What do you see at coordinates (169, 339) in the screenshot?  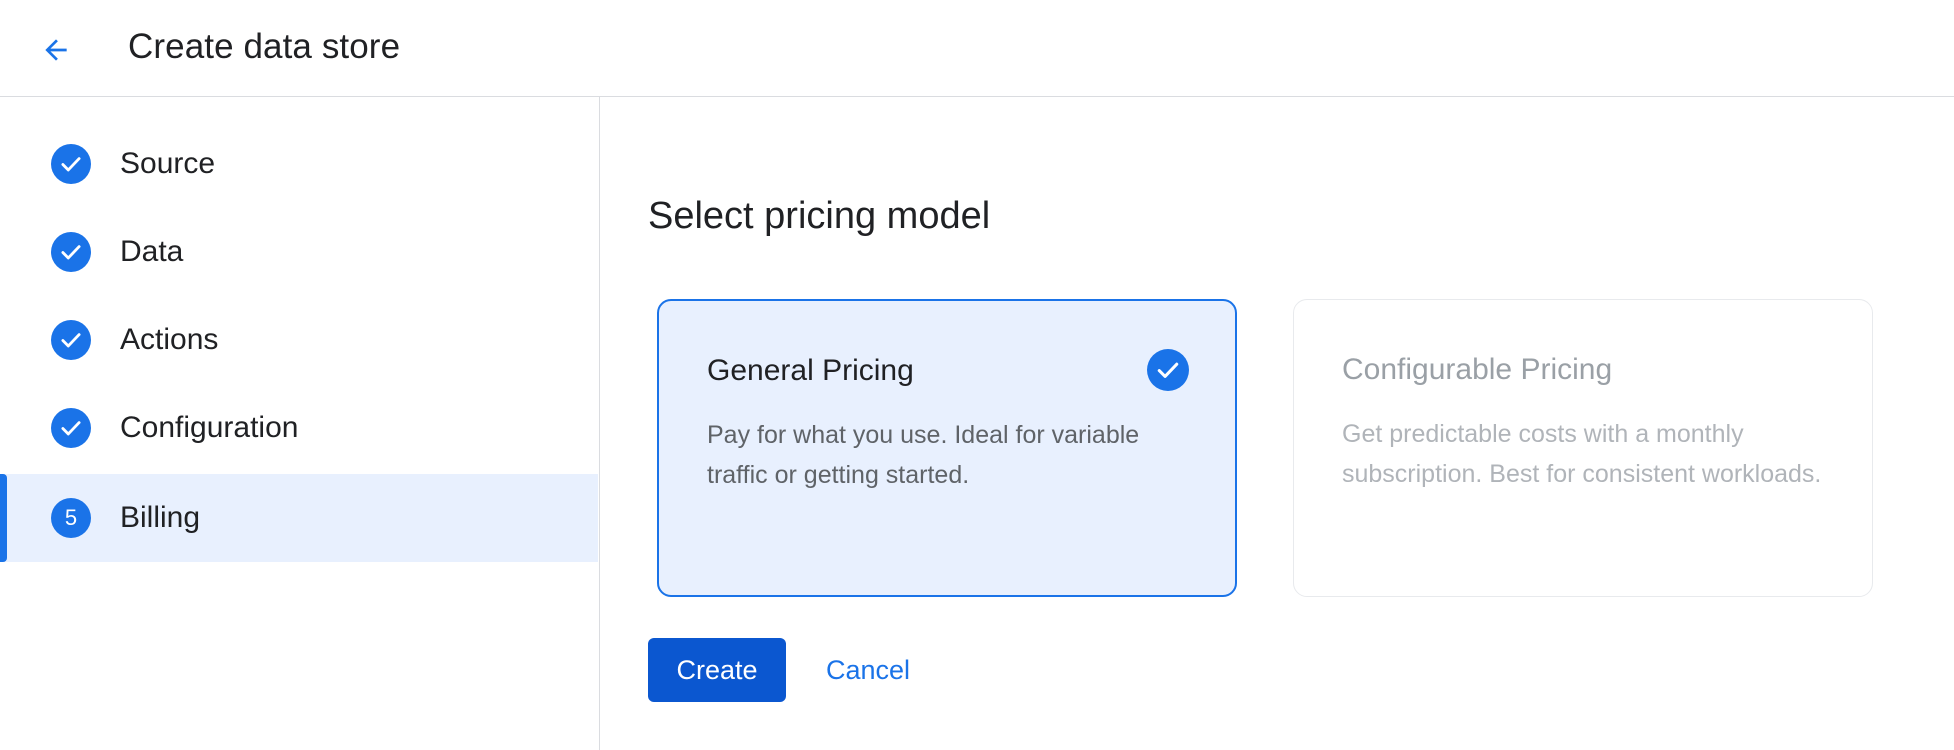 I see `step-label: Actions` at bounding box center [169, 339].